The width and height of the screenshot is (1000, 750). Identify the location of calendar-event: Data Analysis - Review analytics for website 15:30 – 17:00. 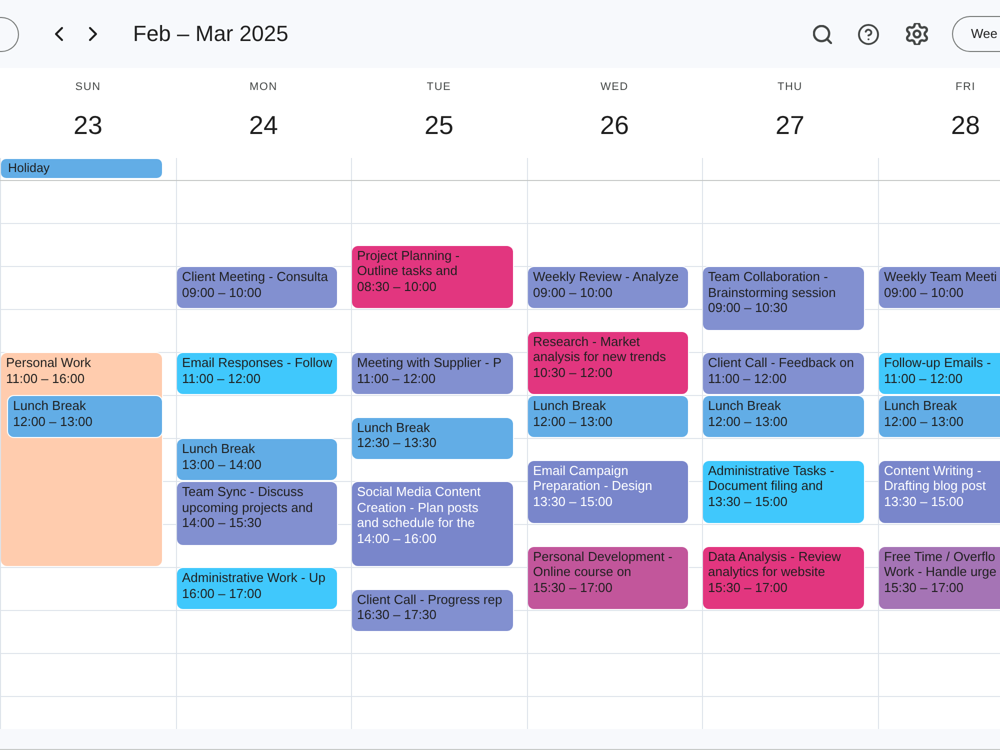
(783, 577).